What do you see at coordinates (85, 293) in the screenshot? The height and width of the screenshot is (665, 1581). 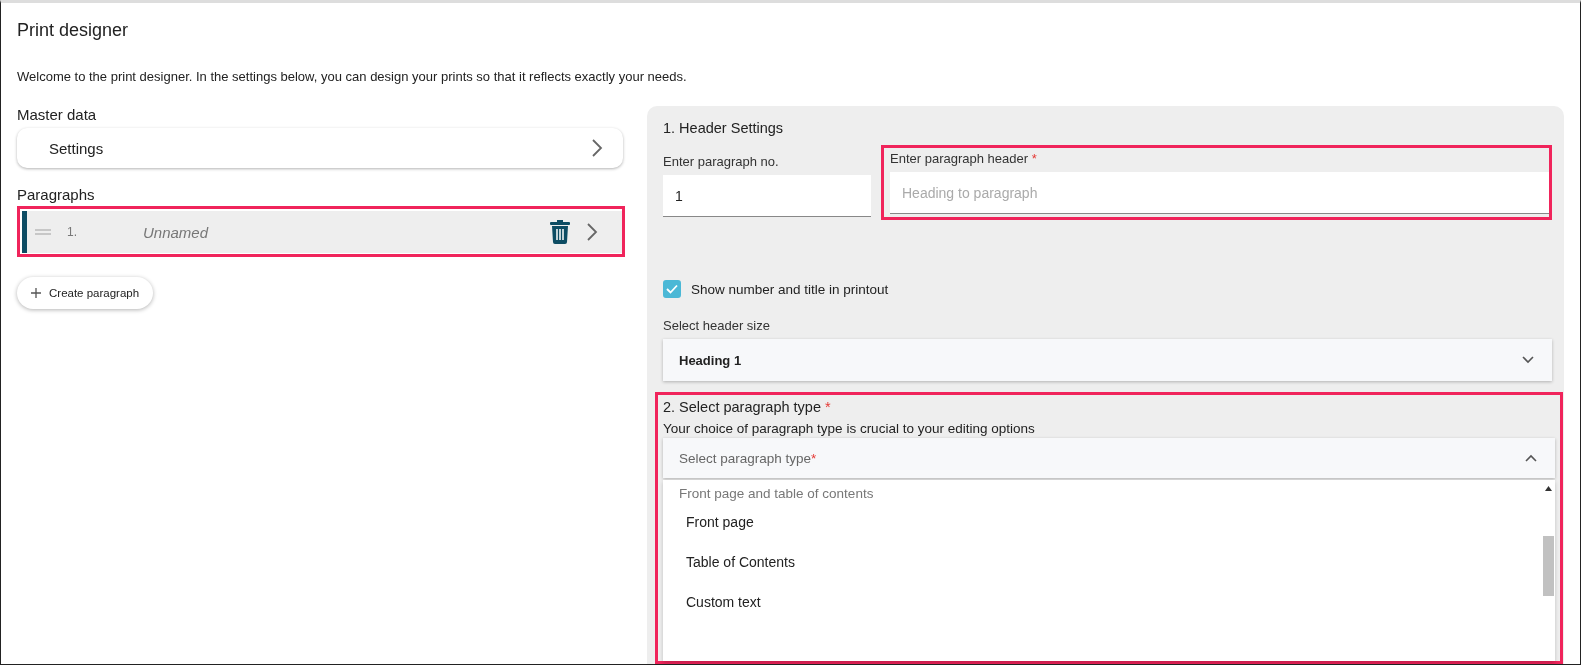 I see `create-paragraph-button: Create paragraph` at bounding box center [85, 293].